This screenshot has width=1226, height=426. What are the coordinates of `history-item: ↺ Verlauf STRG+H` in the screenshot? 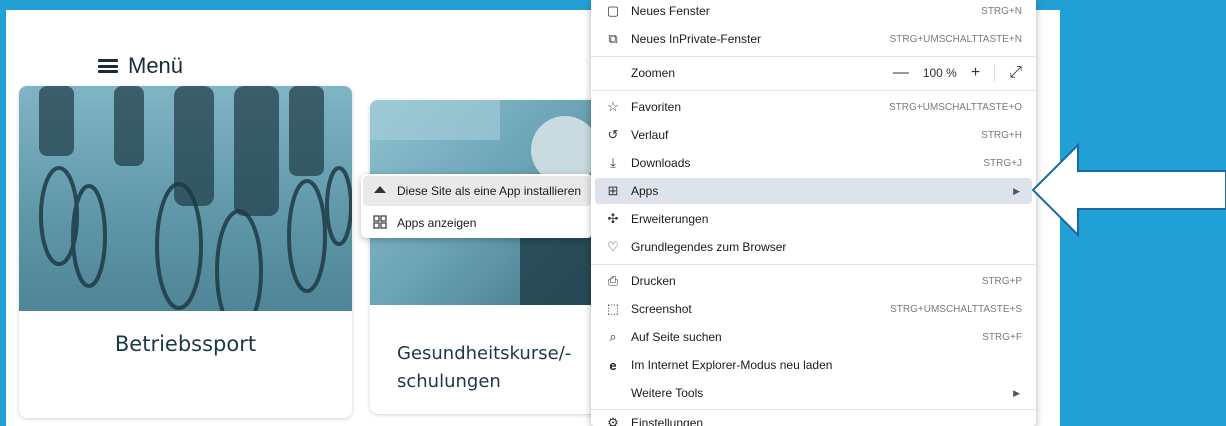 It's located at (813, 135).